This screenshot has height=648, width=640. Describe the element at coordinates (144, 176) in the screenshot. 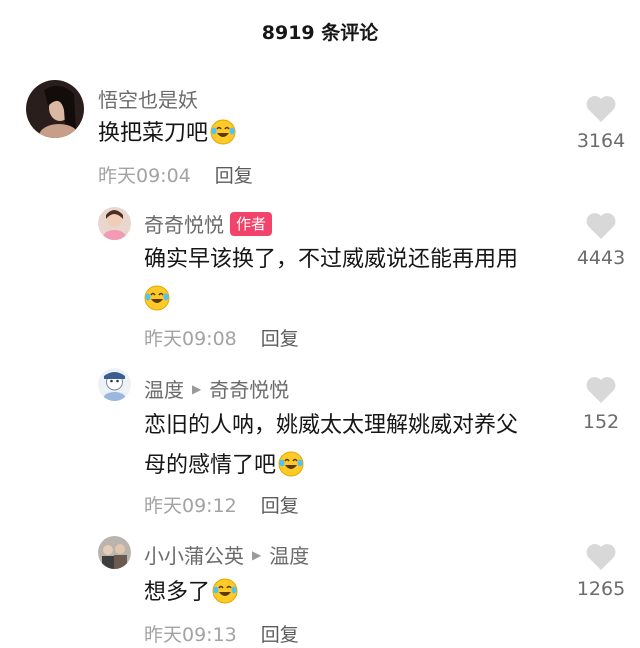

I see `comment-time: 昨天09:04` at that location.